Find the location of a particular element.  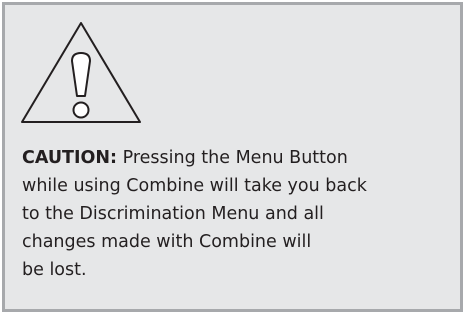

caution-line-4: changes made with Combine will is located at coordinates (167, 242).